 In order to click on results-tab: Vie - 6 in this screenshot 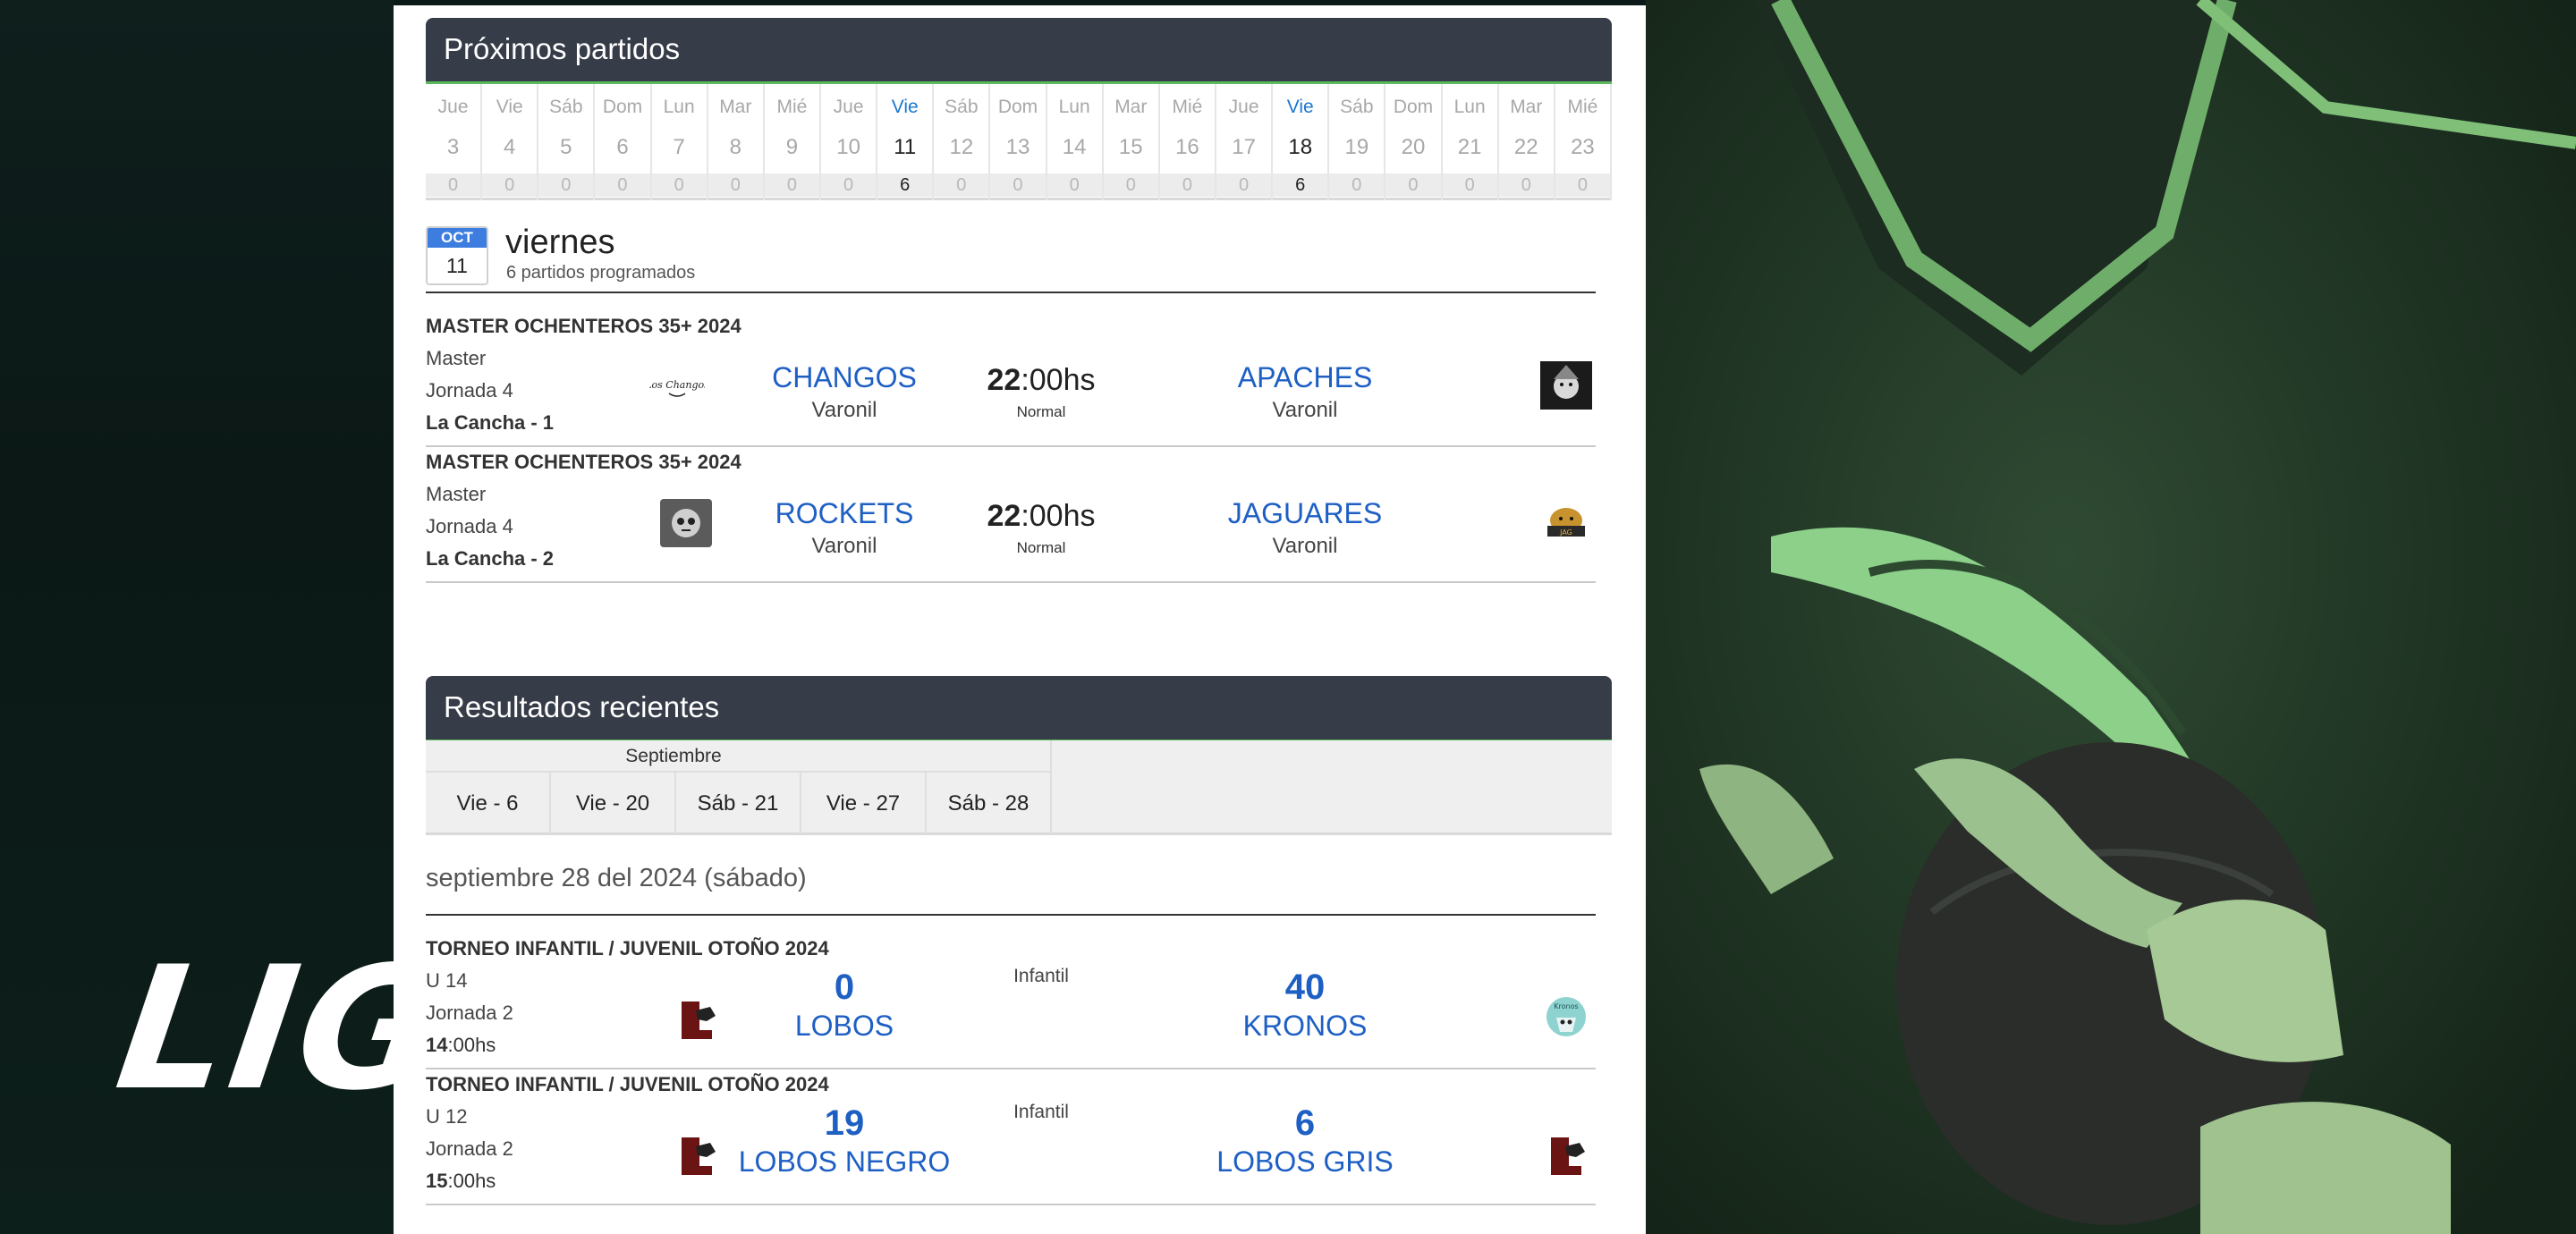, I will do `click(488, 804)`.